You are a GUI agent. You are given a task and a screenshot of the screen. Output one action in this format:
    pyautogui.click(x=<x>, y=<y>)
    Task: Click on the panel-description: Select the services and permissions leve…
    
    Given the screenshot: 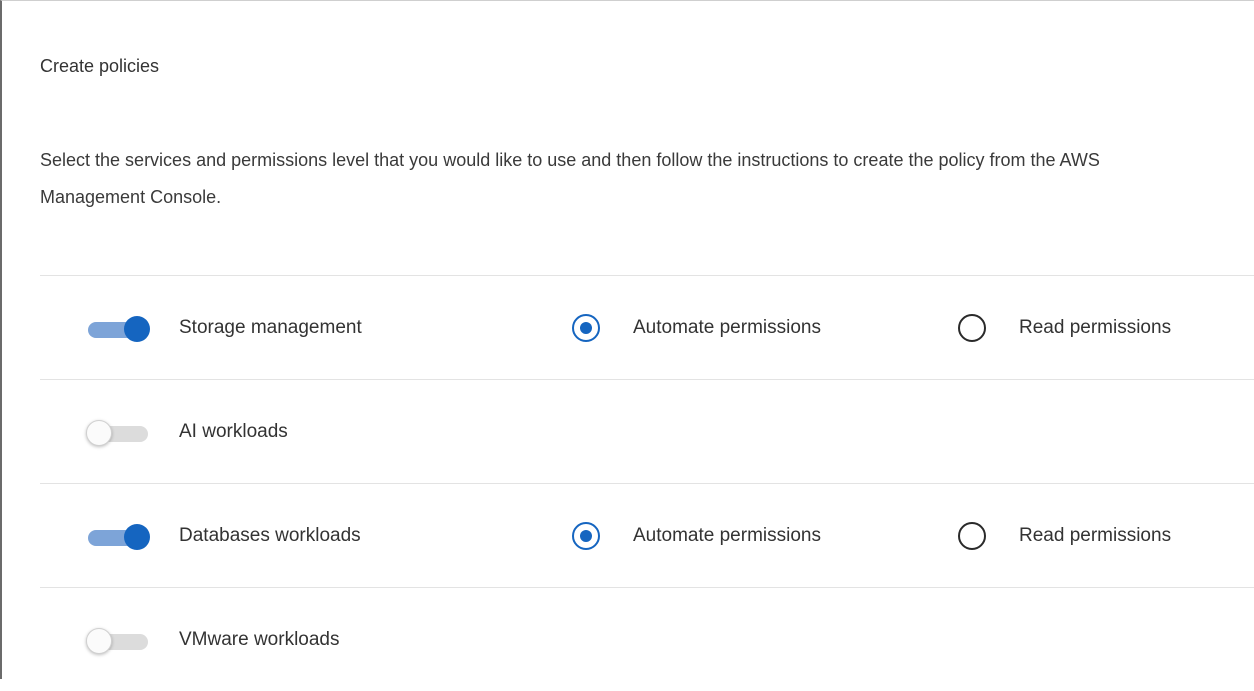 What is the action you would take?
    pyautogui.click(x=570, y=178)
    